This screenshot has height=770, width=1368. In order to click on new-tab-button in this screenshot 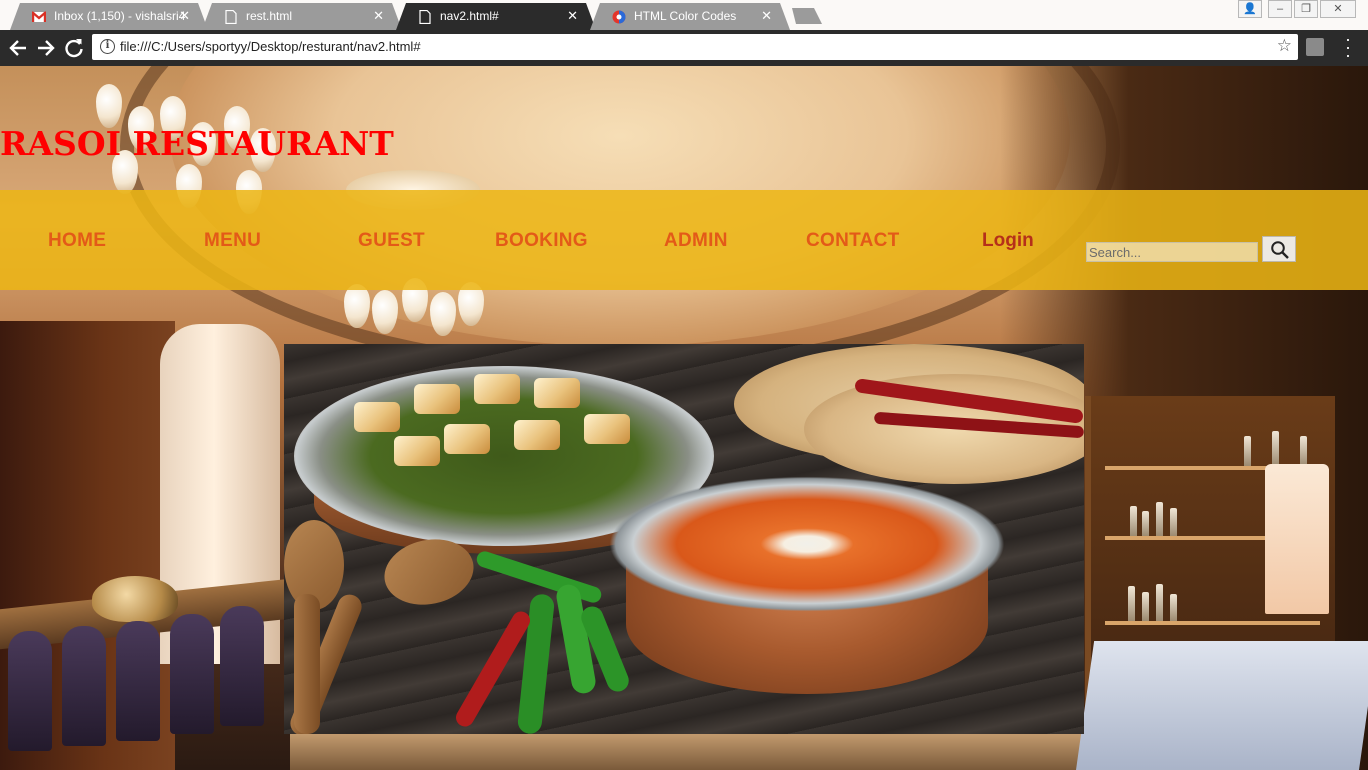, I will do `click(805, 16)`.